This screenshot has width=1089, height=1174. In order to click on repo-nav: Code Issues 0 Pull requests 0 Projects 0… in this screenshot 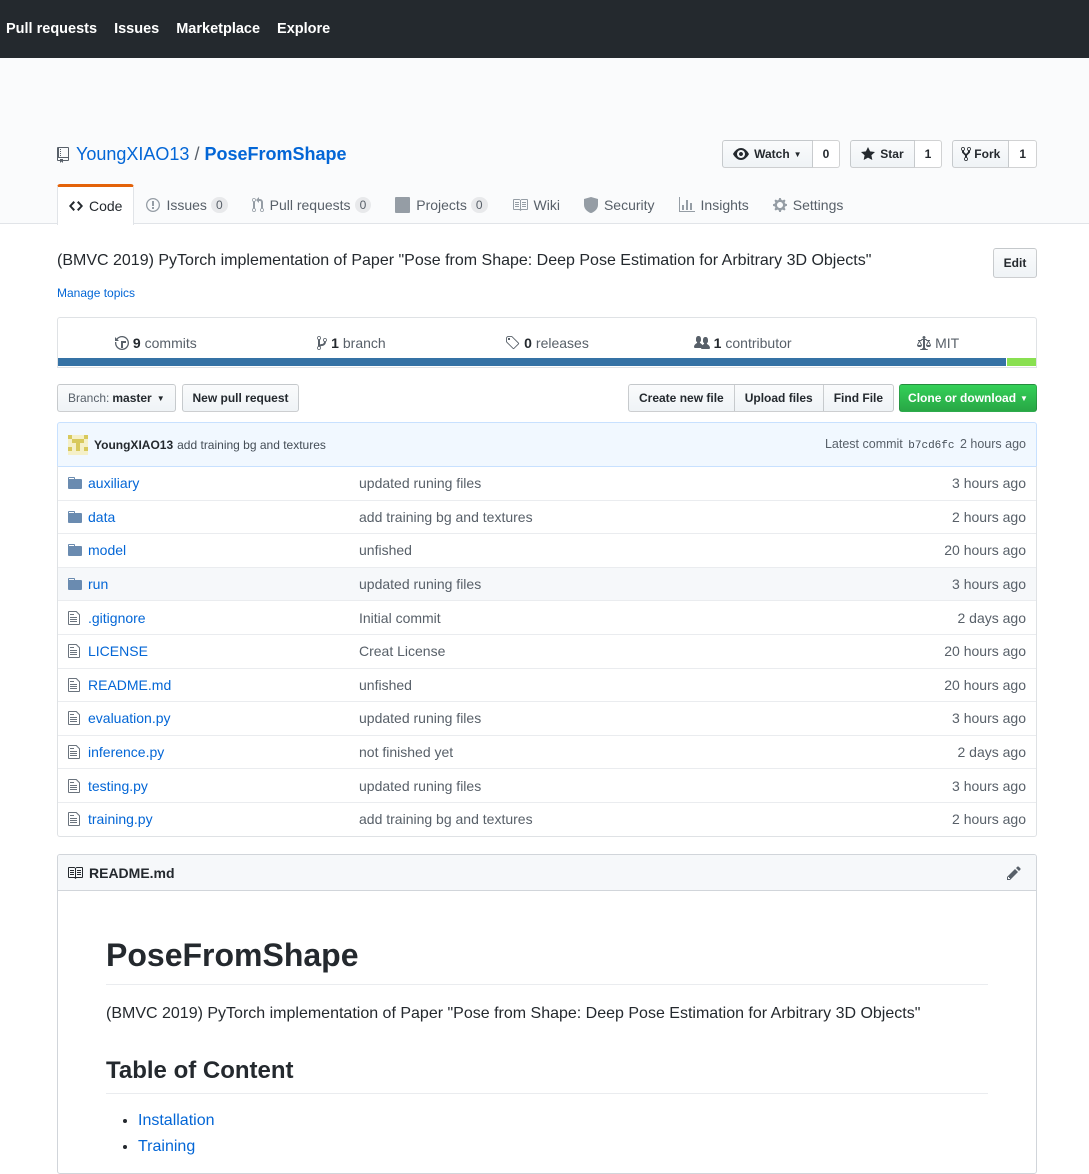, I will do `click(456, 204)`.